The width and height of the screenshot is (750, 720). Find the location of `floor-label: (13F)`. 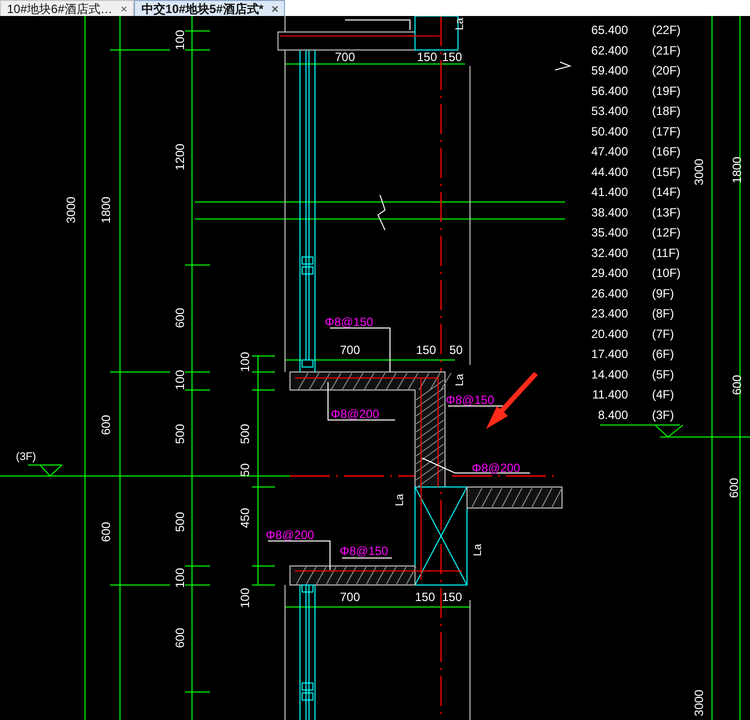

floor-label: (13F) is located at coordinates (666, 212).